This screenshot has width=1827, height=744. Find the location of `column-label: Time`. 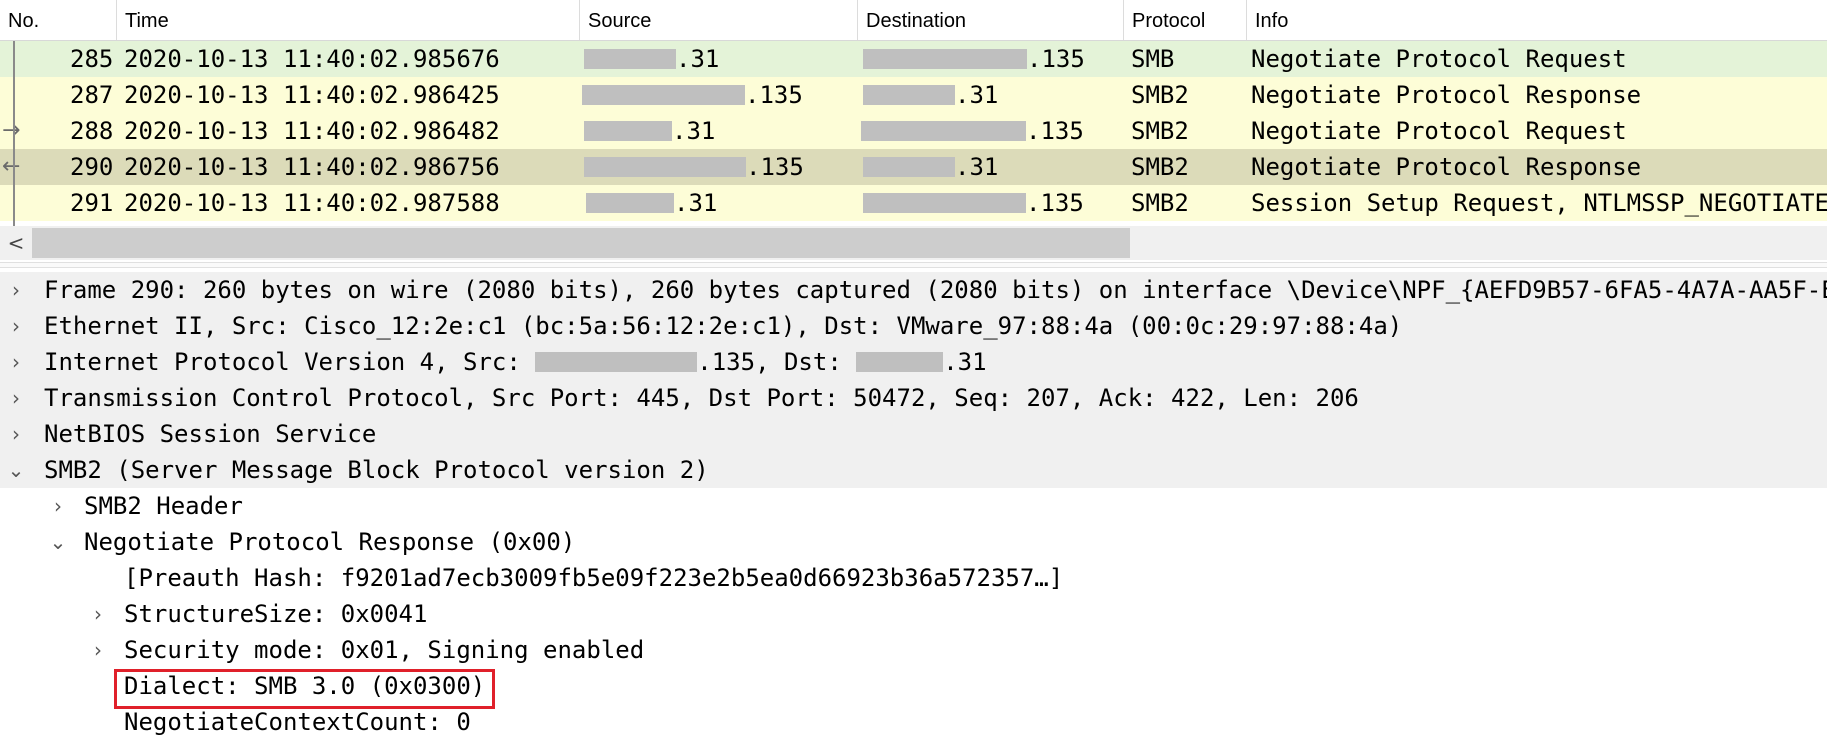

column-label: Time is located at coordinates (147, 21).